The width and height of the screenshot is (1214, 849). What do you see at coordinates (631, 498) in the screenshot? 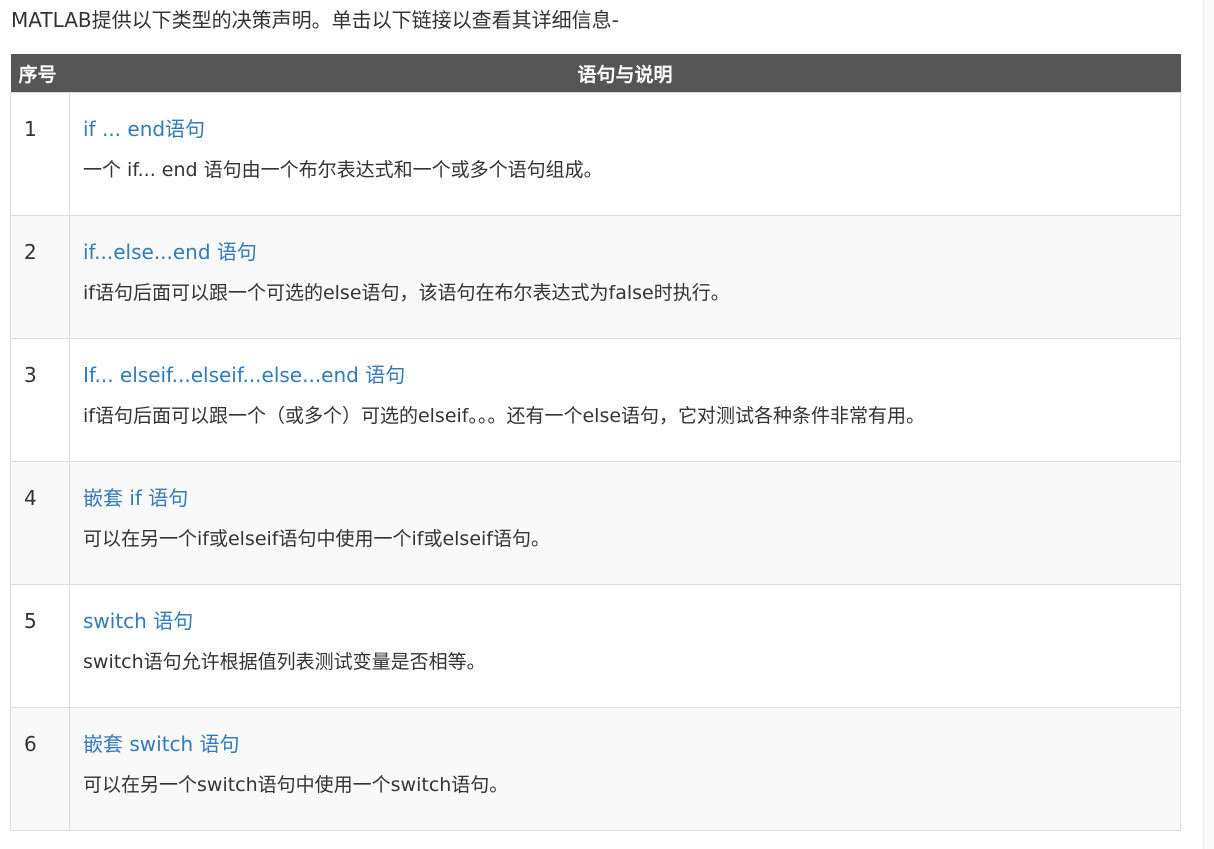
I see `nested-if-statement-link: 嵌套 if 语句` at bounding box center [631, 498].